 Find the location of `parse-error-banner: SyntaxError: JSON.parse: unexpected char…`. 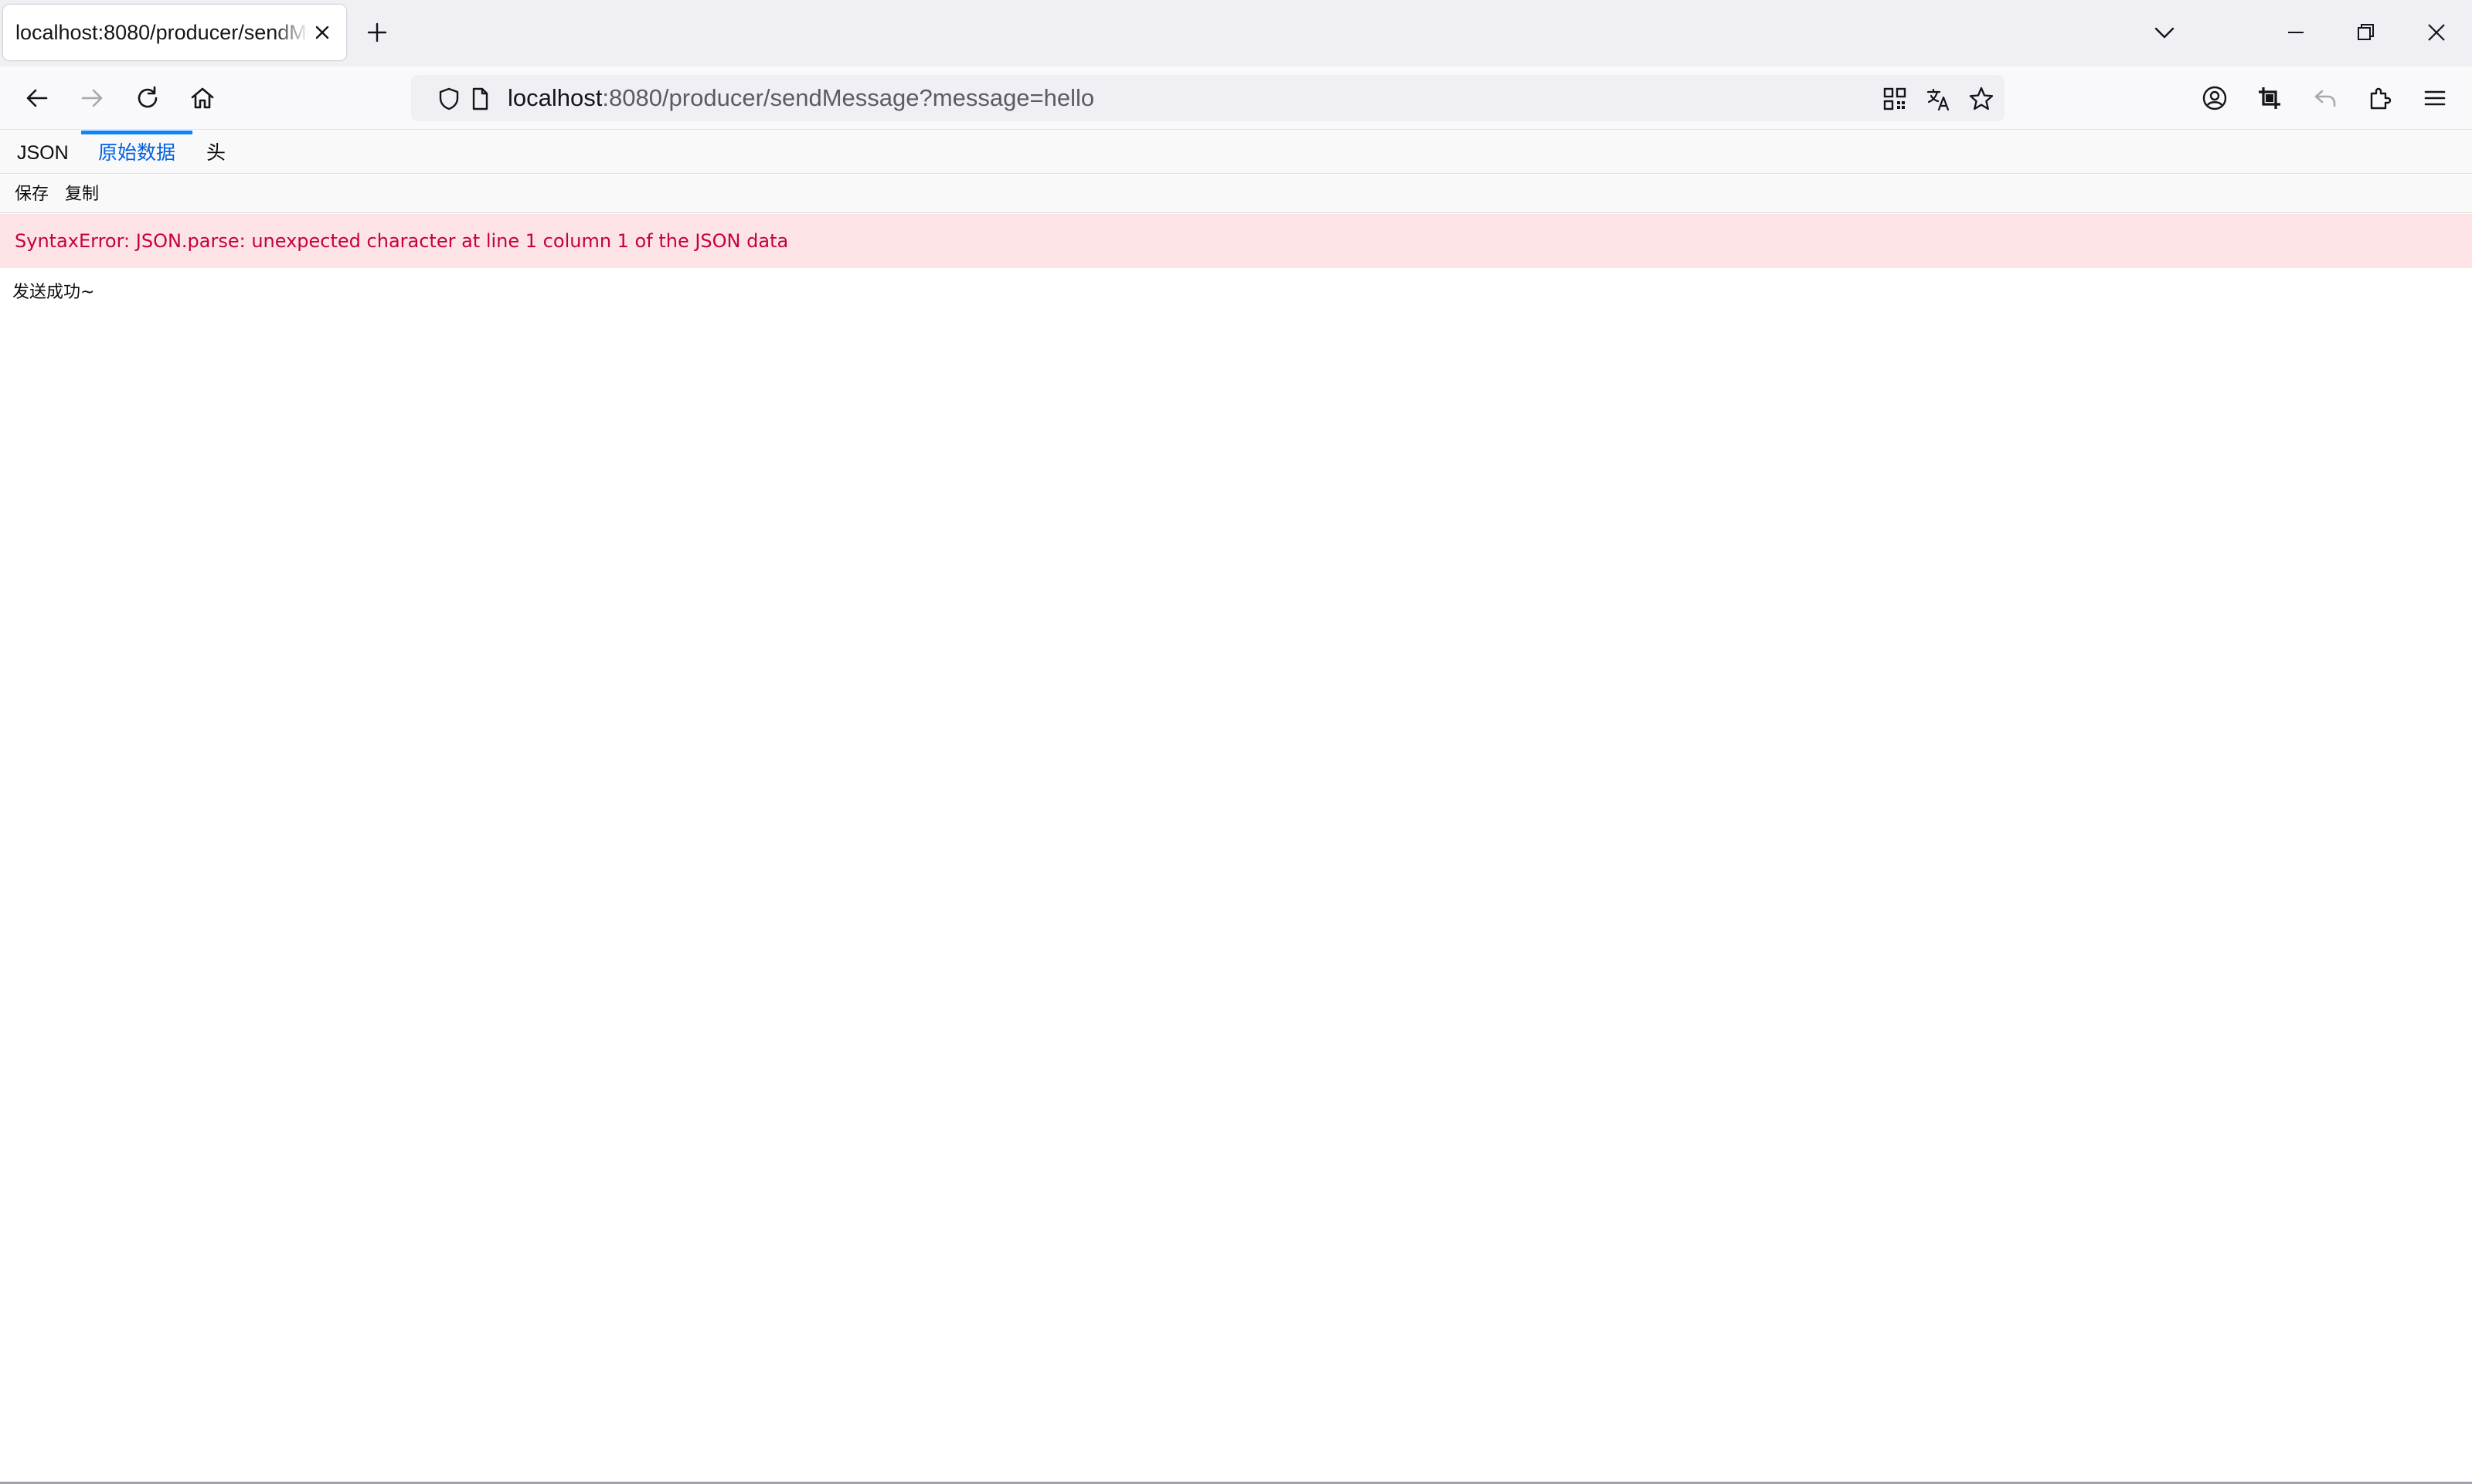

parse-error-banner: SyntaxError: JSON.parse: unexpected char… is located at coordinates (1236, 241).